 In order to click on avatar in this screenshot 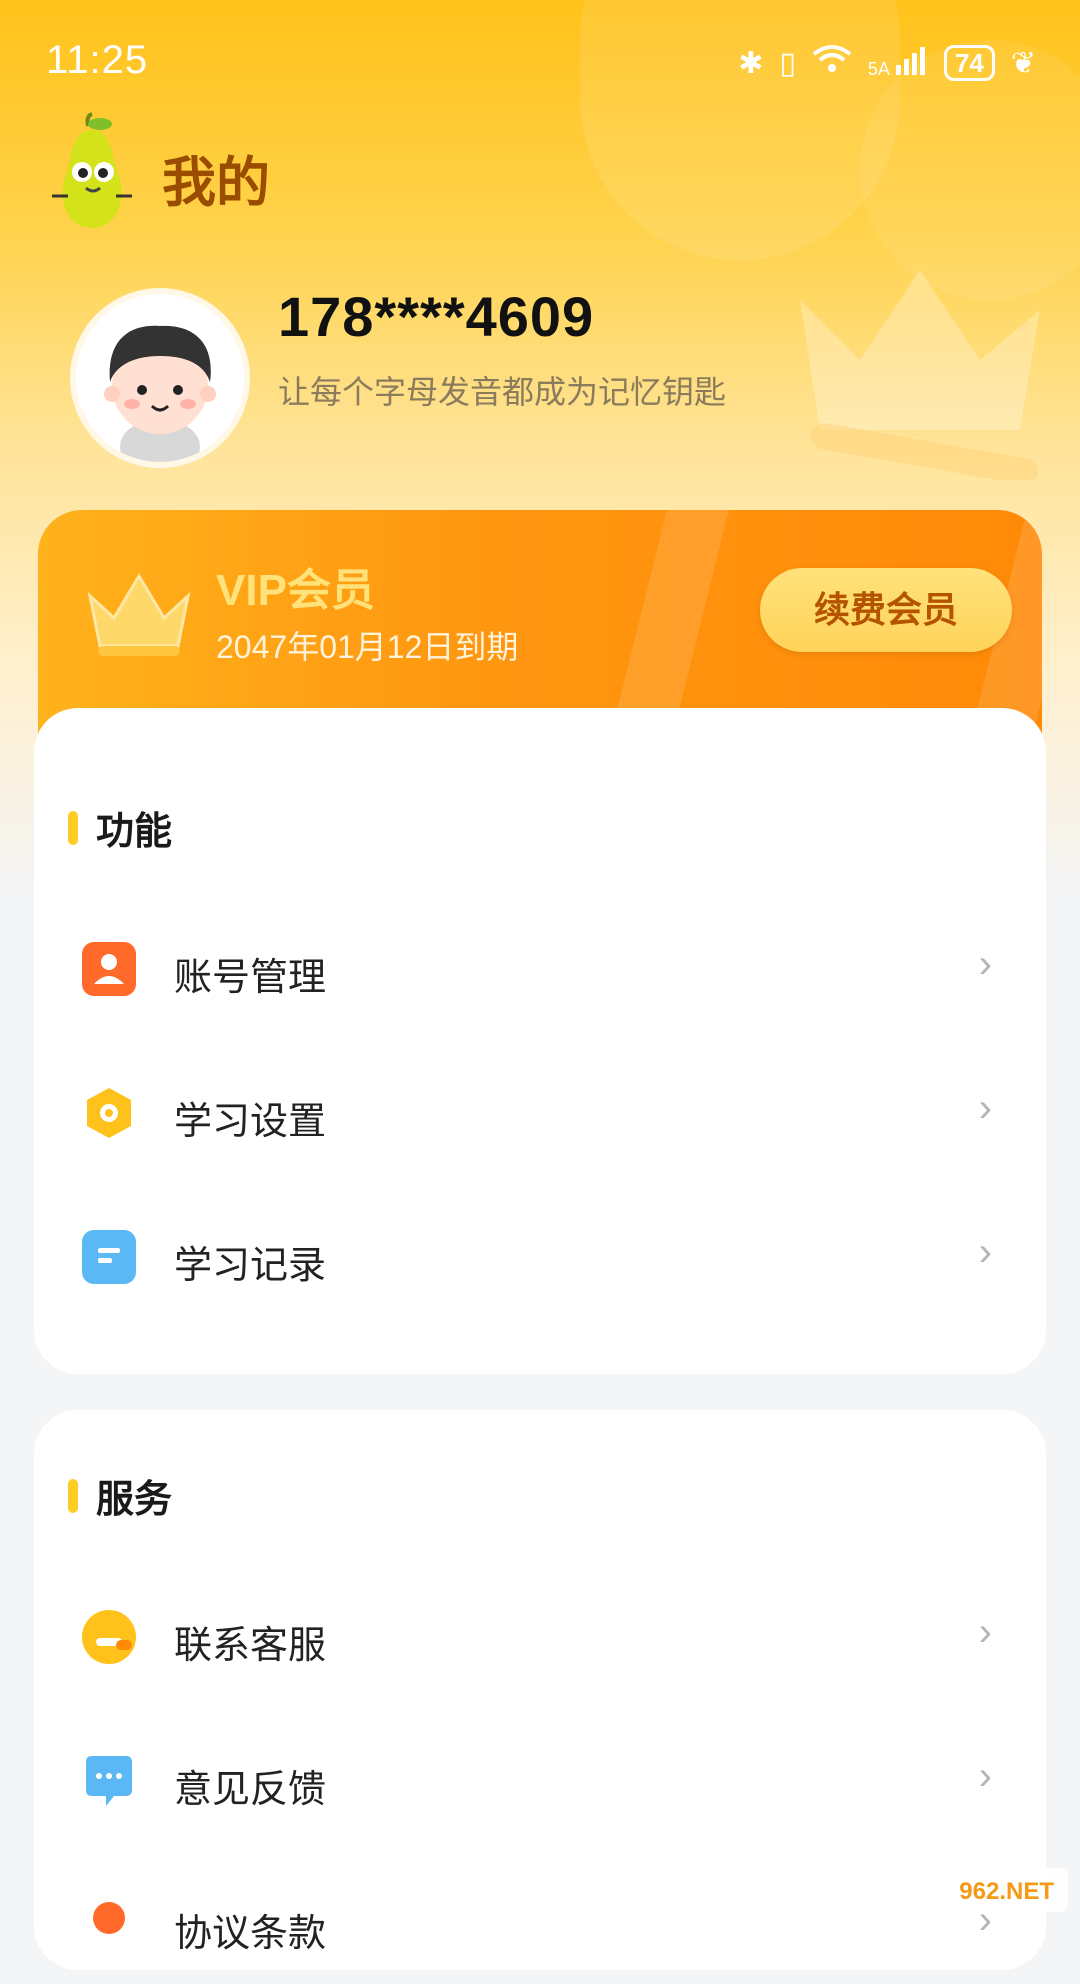, I will do `click(160, 378)`.